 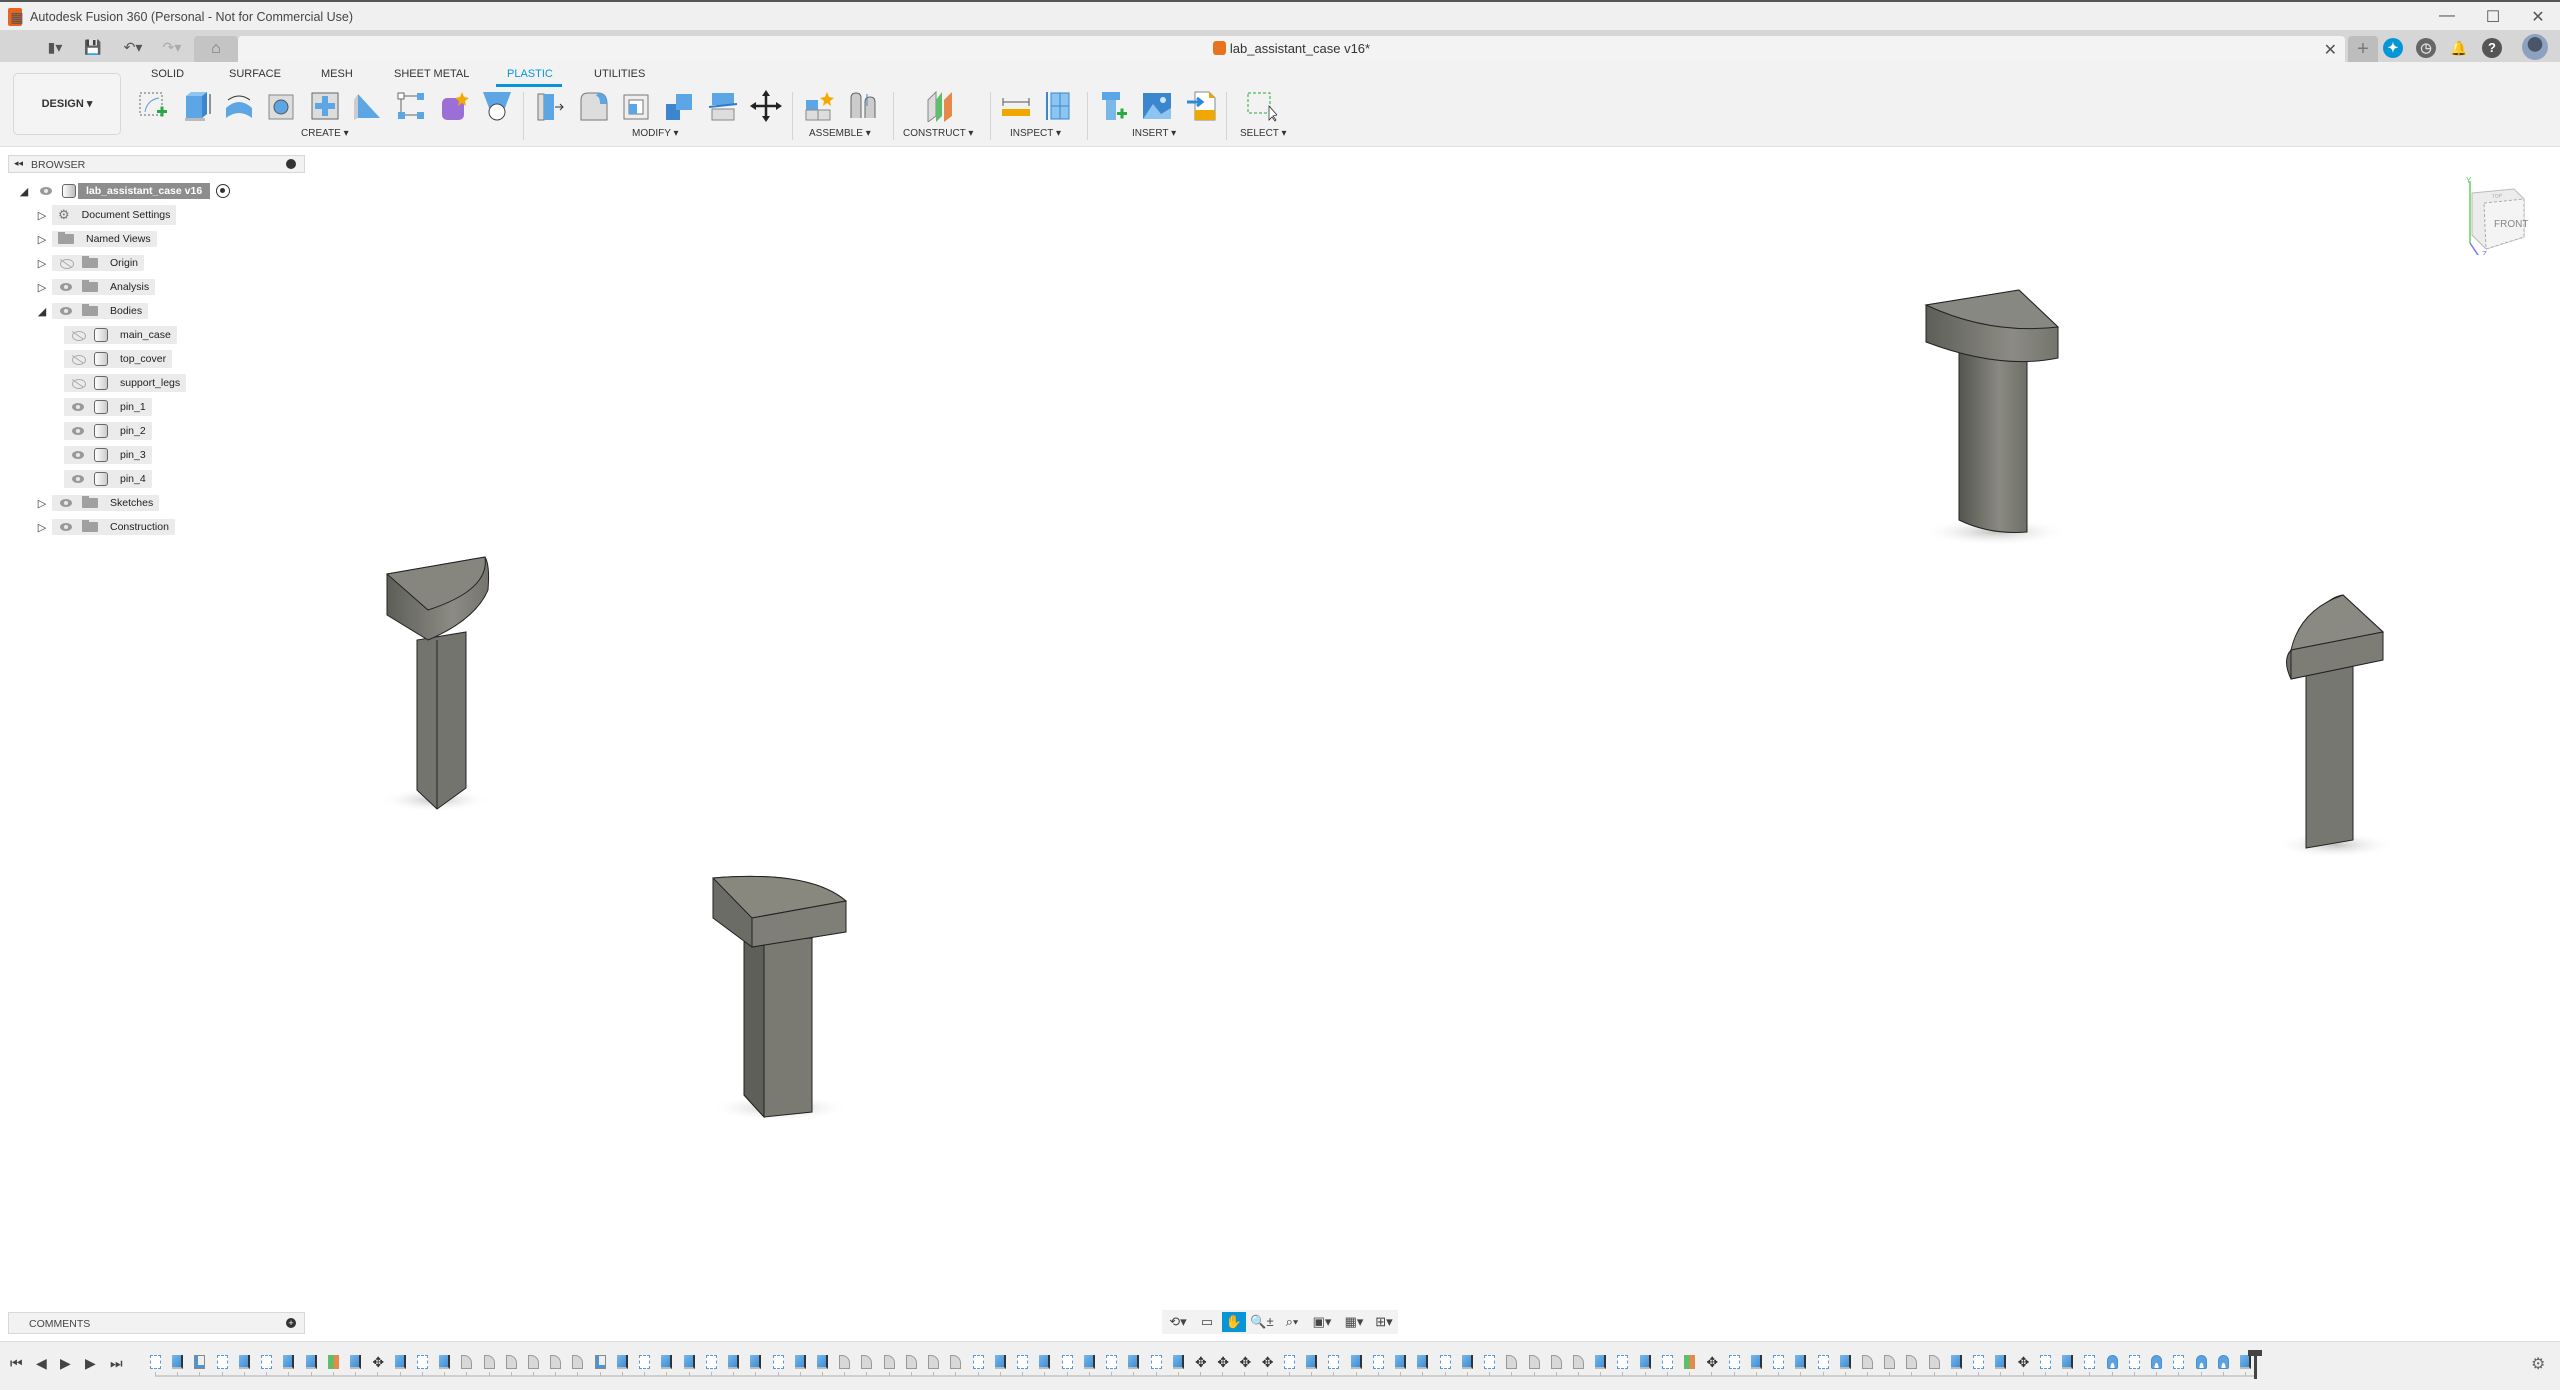 I want to click on pin-body-left, so click(x=435, y=684).